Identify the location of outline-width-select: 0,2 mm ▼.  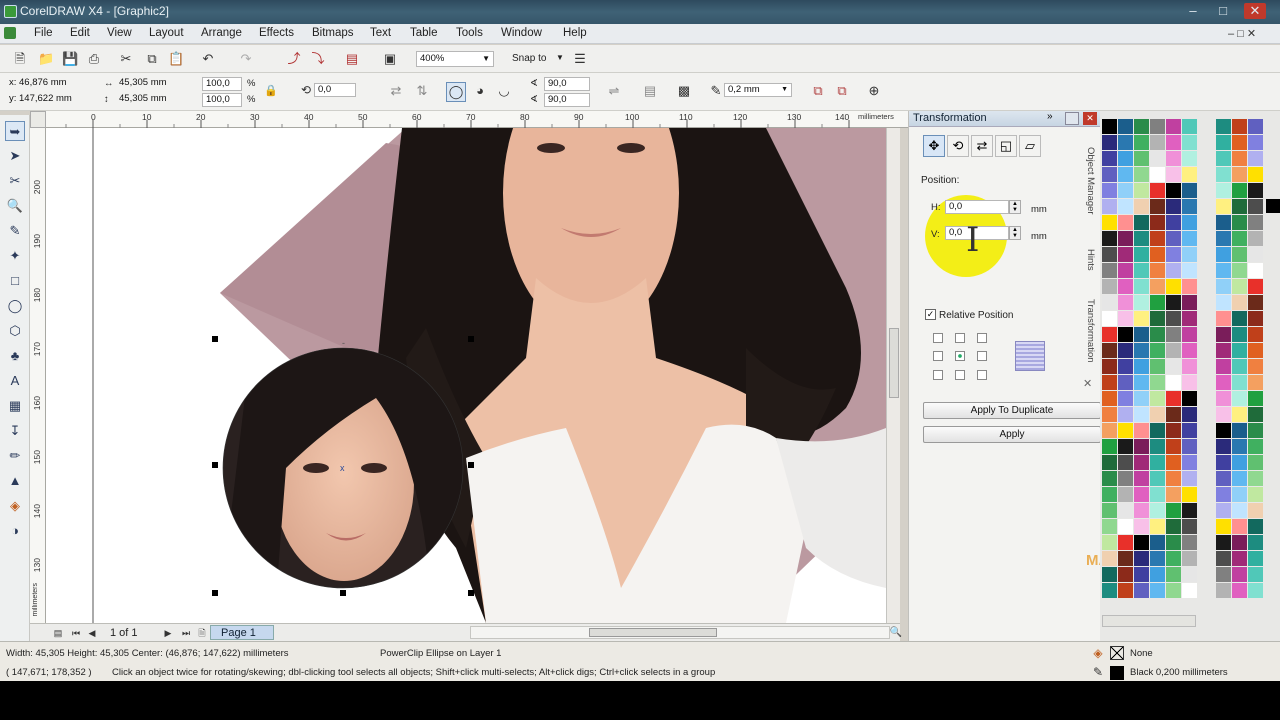
(758, 90).